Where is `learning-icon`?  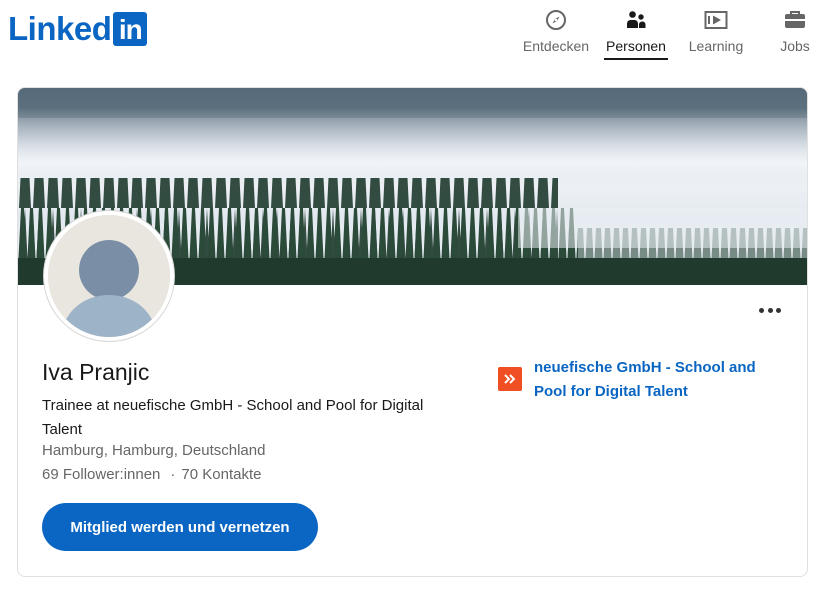
learning-icon is located at coordinates (716, 20).